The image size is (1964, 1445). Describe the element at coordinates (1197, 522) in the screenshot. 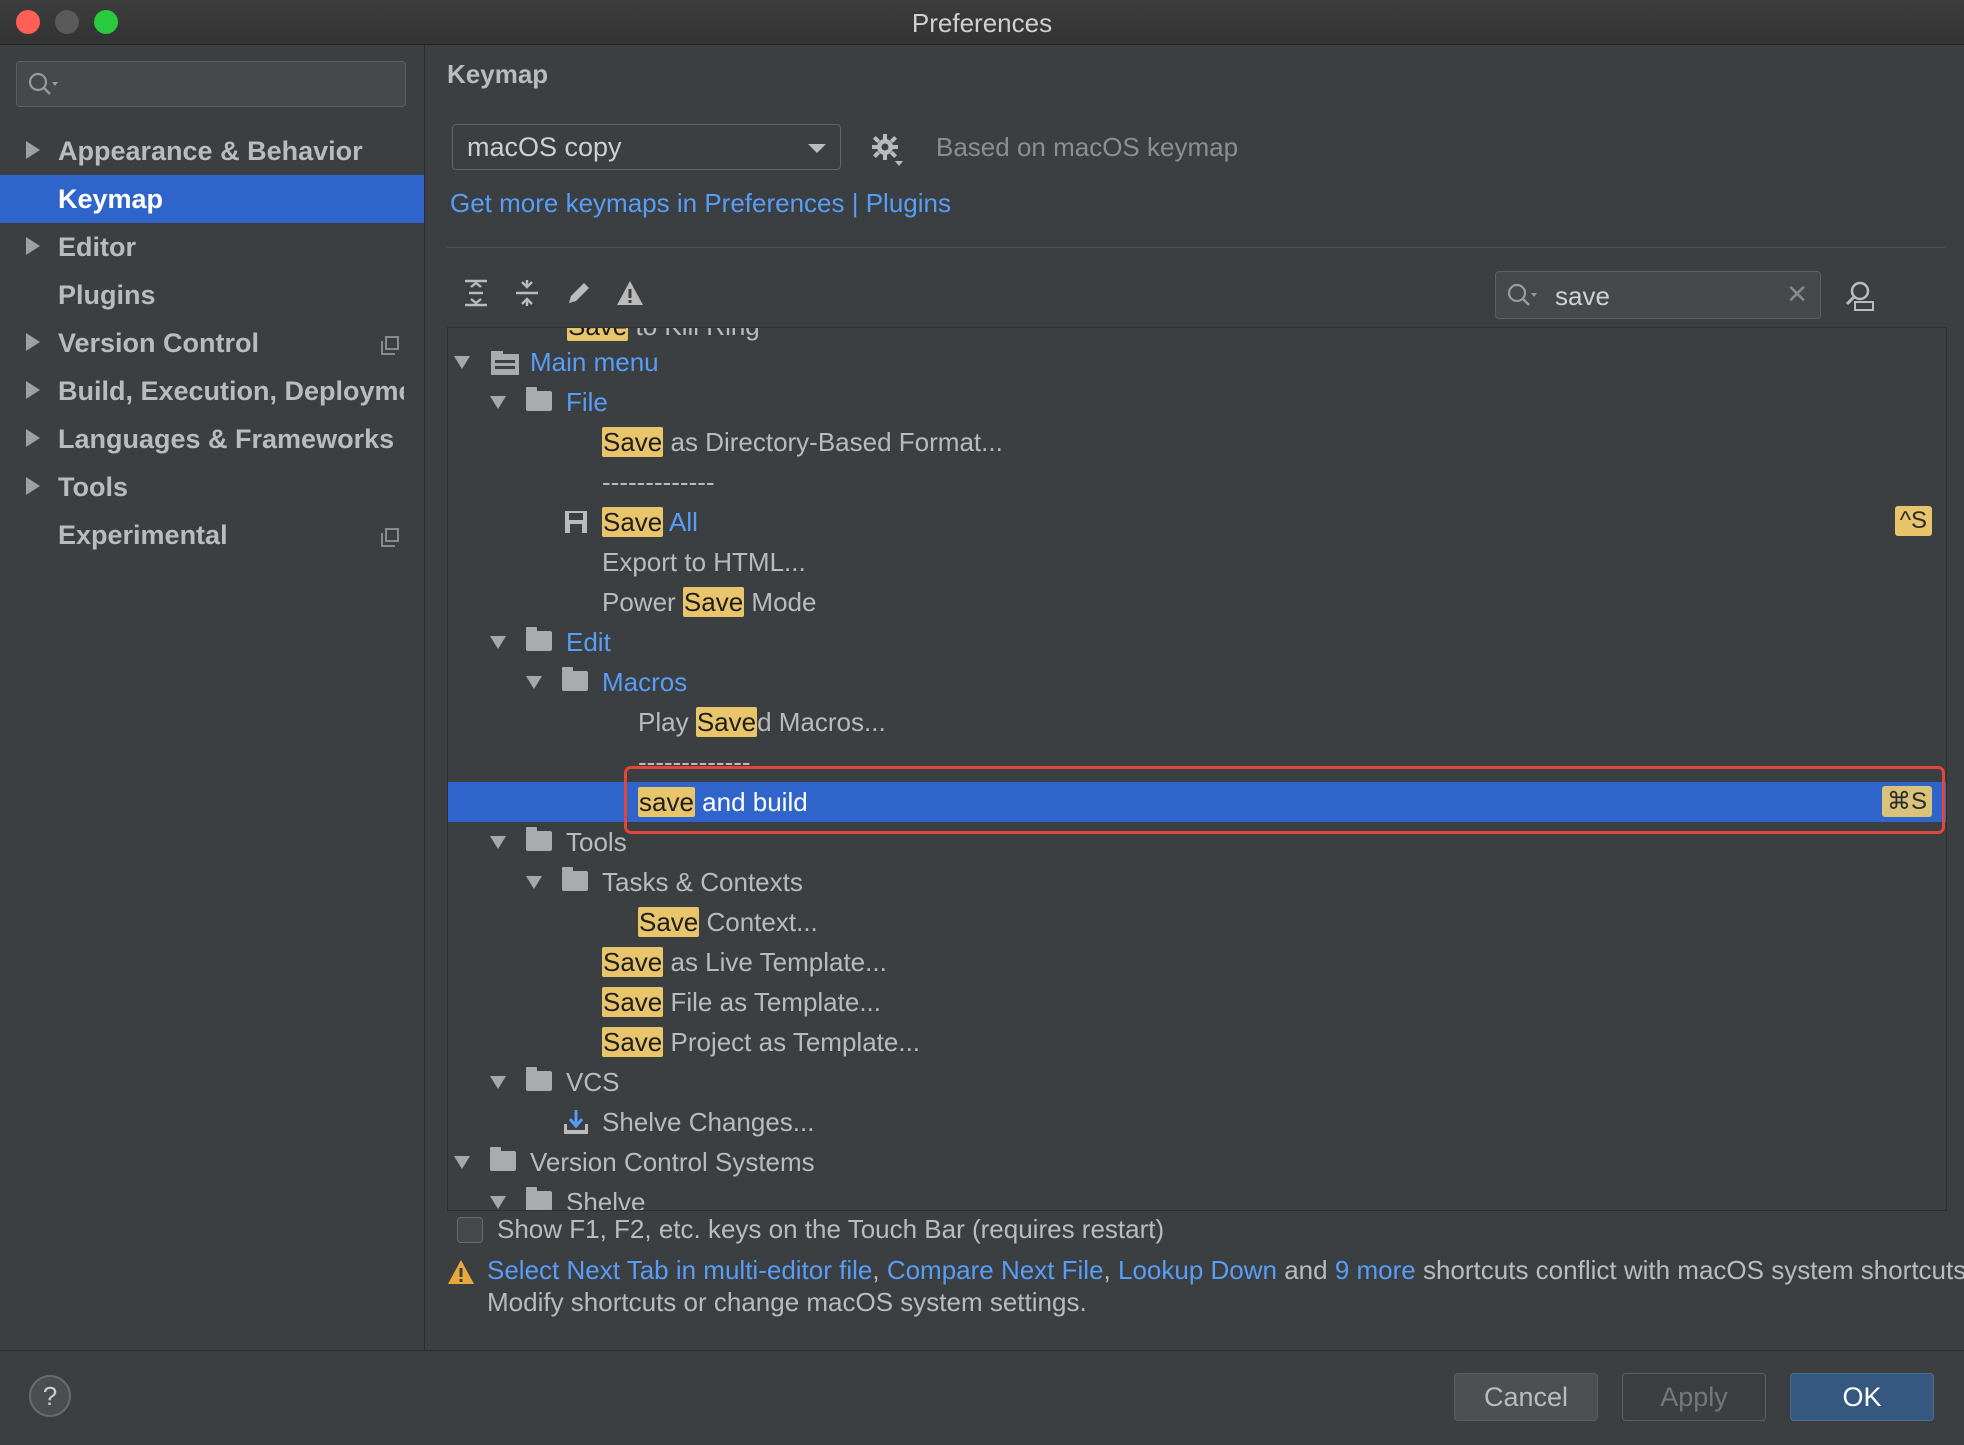

I see `tree-row-save-all: Save All ^S` at that location.